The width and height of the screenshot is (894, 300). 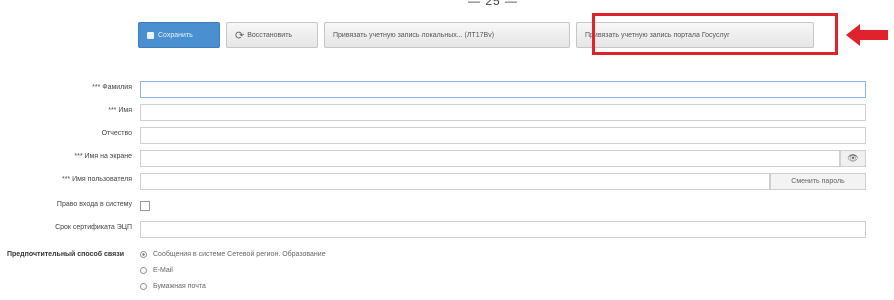 What do you see at coordinates (163, 270) in the screenshot?
I see `contact-option-email-label: E-Mail` at bounding box center [163, 270].